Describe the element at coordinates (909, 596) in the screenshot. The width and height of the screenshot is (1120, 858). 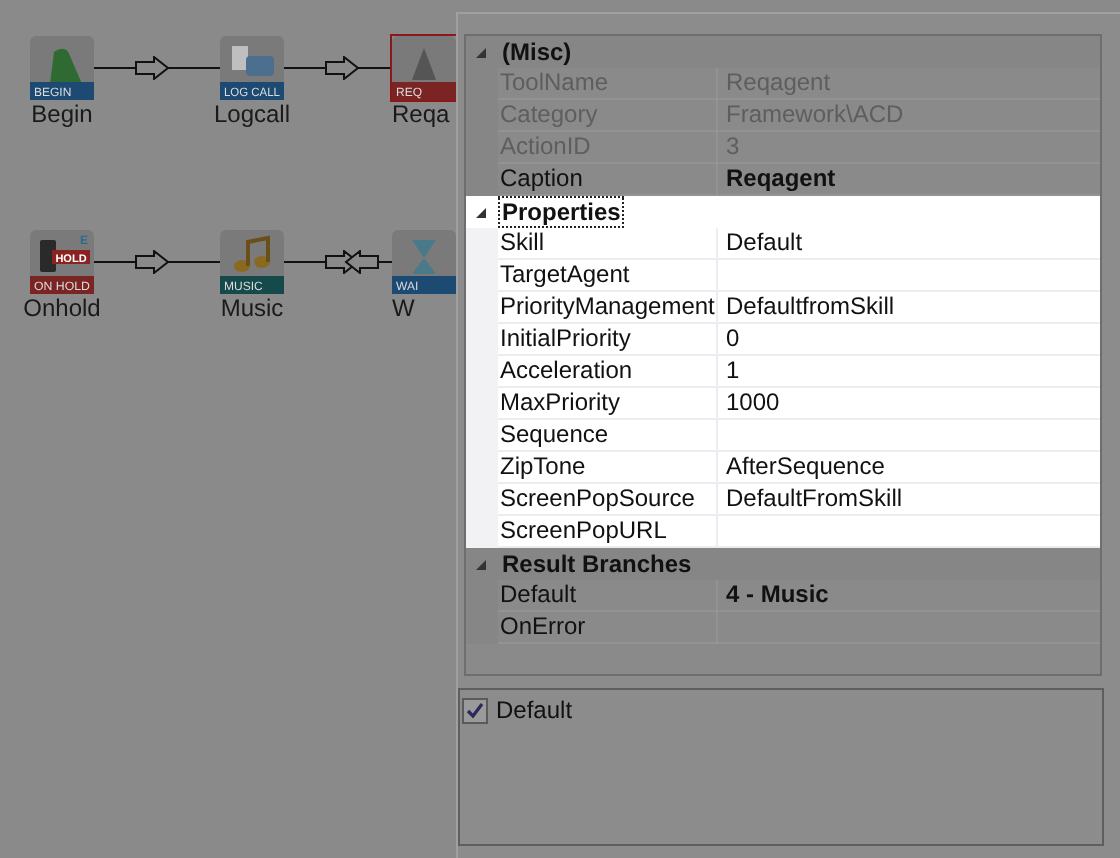
I see `property-value: 4 - Music` at that location.